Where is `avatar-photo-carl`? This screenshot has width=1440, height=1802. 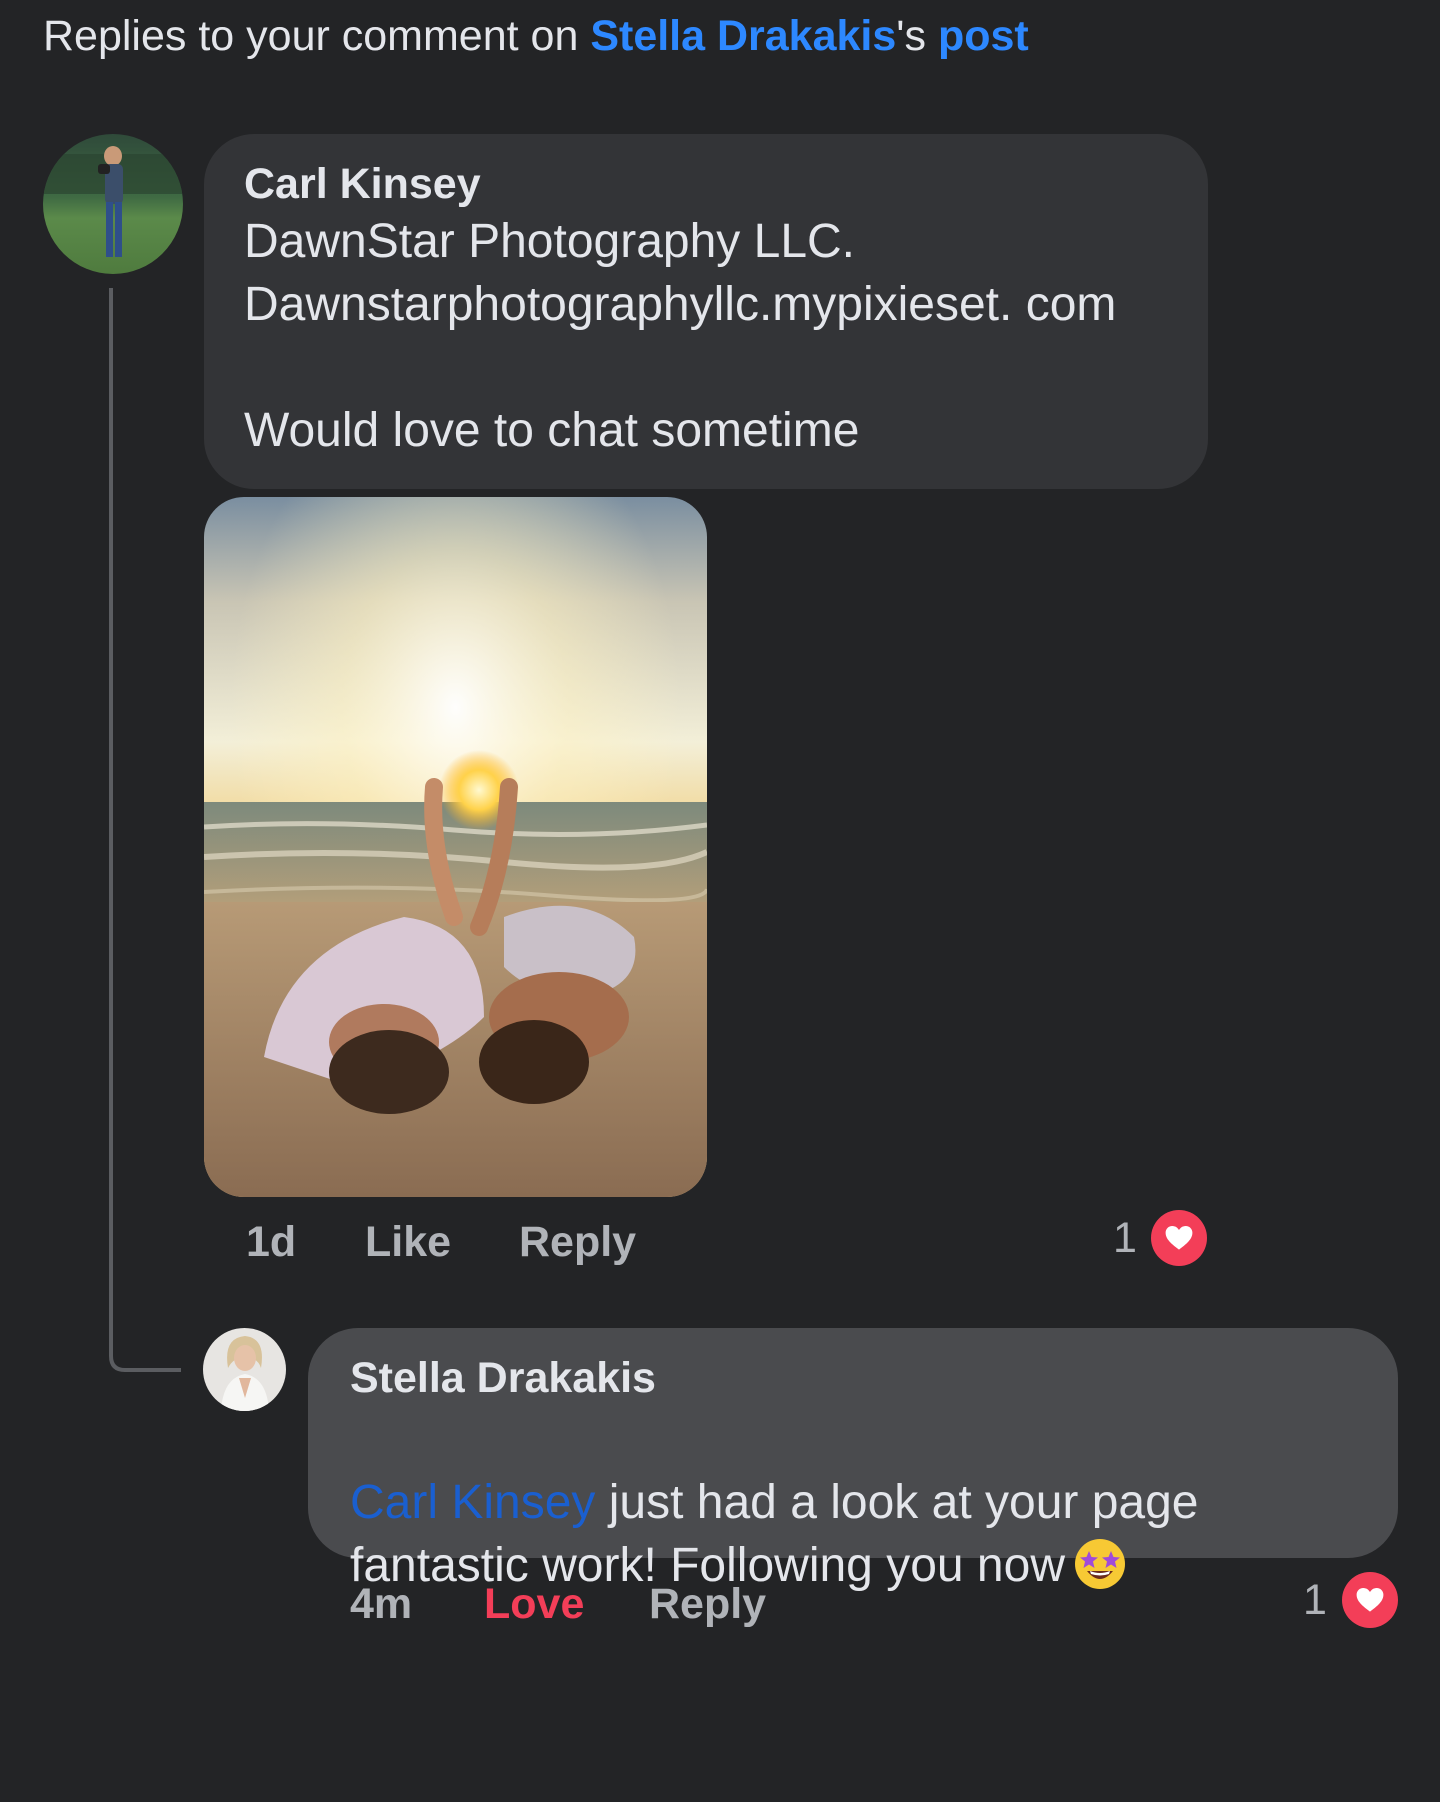 avatar-photo-carl is located at coordinates (113, 204).